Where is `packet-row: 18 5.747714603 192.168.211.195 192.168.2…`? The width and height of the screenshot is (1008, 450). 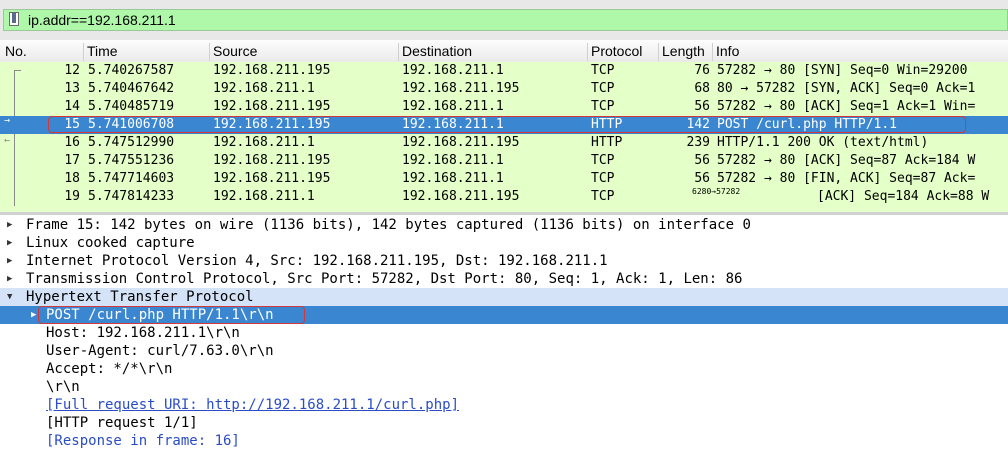
packet-row: 18 5.747714603 192.168.211.195 192.168.2… is located at coordinates (504, 179).